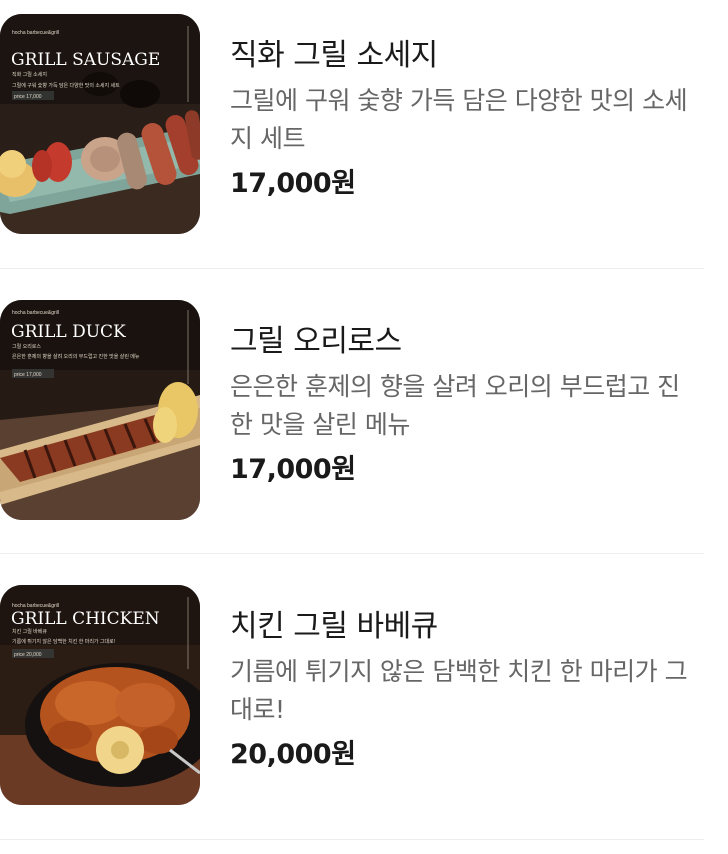  Describe the element at coordinates (85, 60) in the screenshot. I see `overlay-title: GRILL SAUSAGE` at that location.